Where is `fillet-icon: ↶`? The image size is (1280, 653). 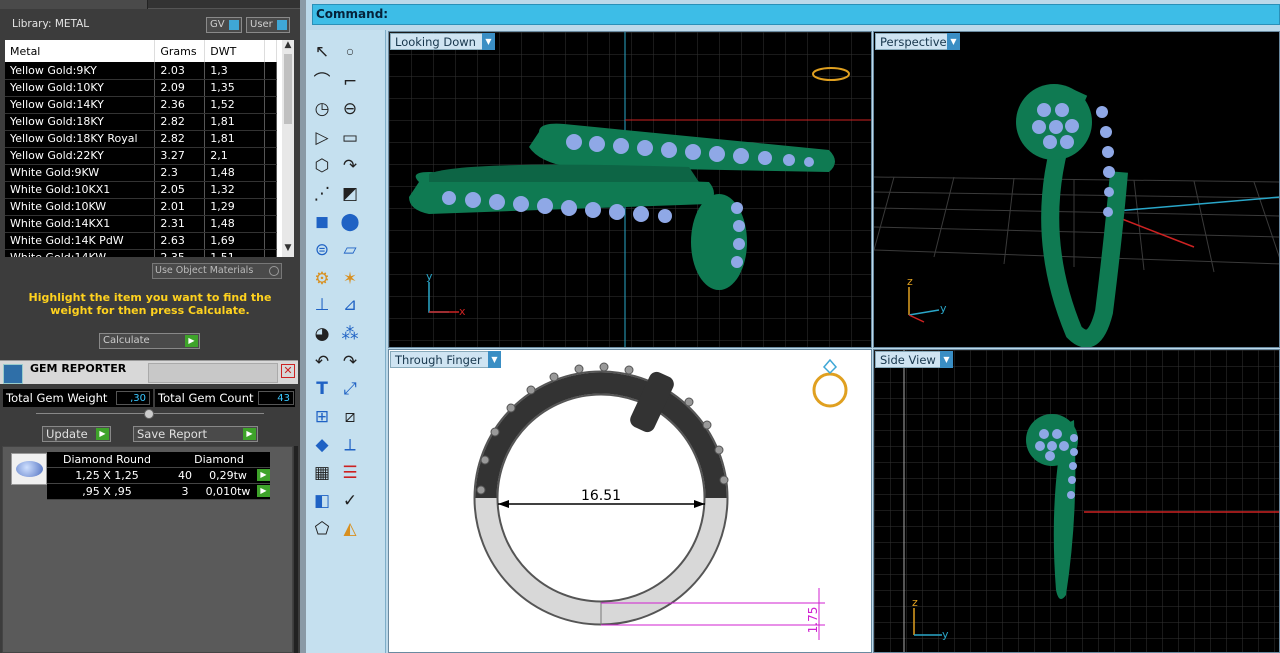
fillet-icon: ↶ is located at coordinates (322, 362).